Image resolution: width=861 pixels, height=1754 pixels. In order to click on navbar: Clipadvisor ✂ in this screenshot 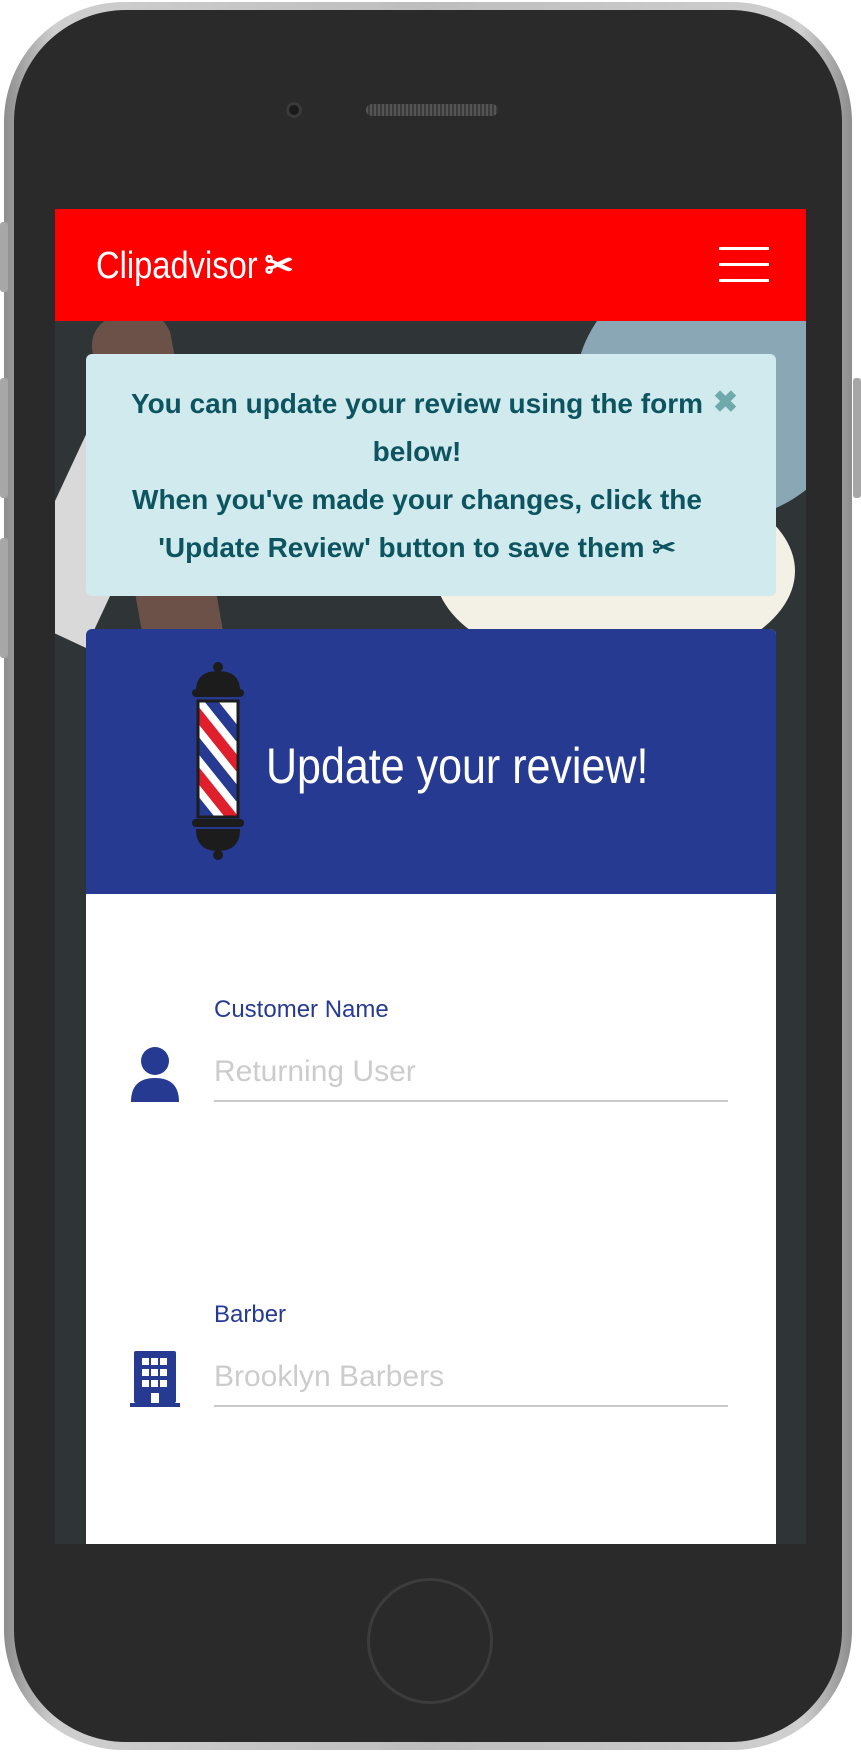, I will do `click(430, 265)`.